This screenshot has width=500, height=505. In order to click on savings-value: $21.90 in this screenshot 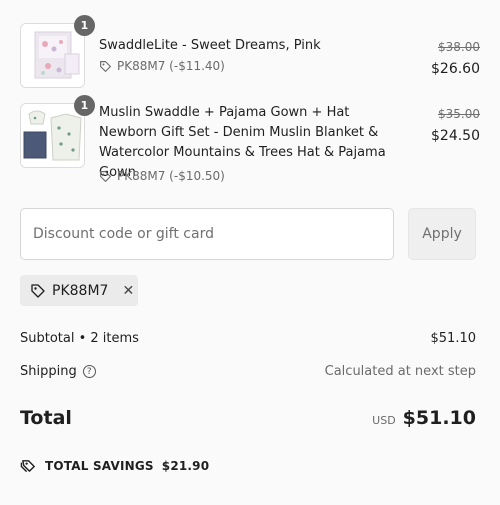, I will do `click(185, 465)`.